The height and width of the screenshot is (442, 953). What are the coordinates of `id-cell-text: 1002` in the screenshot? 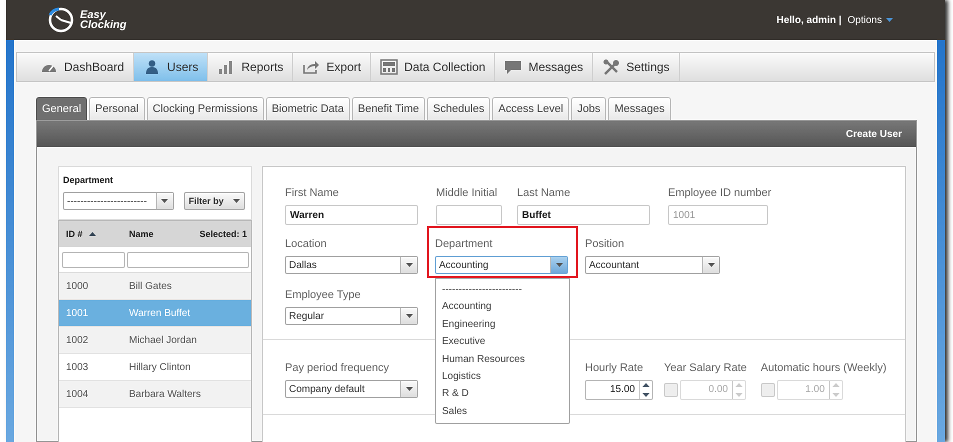 It's located at (78, 340).